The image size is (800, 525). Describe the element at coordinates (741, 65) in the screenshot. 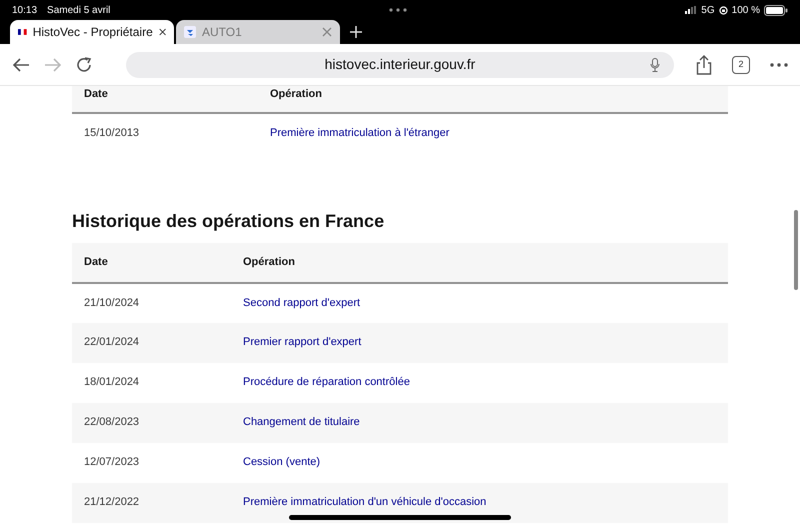

I see `tab-count-button: 2` at that location.